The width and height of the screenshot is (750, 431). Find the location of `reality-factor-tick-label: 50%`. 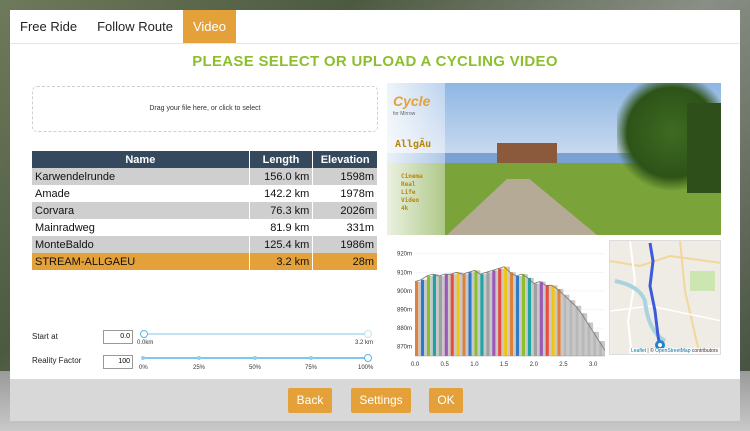

reality-factor-tick-label: 50% is located at coordinates (255, 368).